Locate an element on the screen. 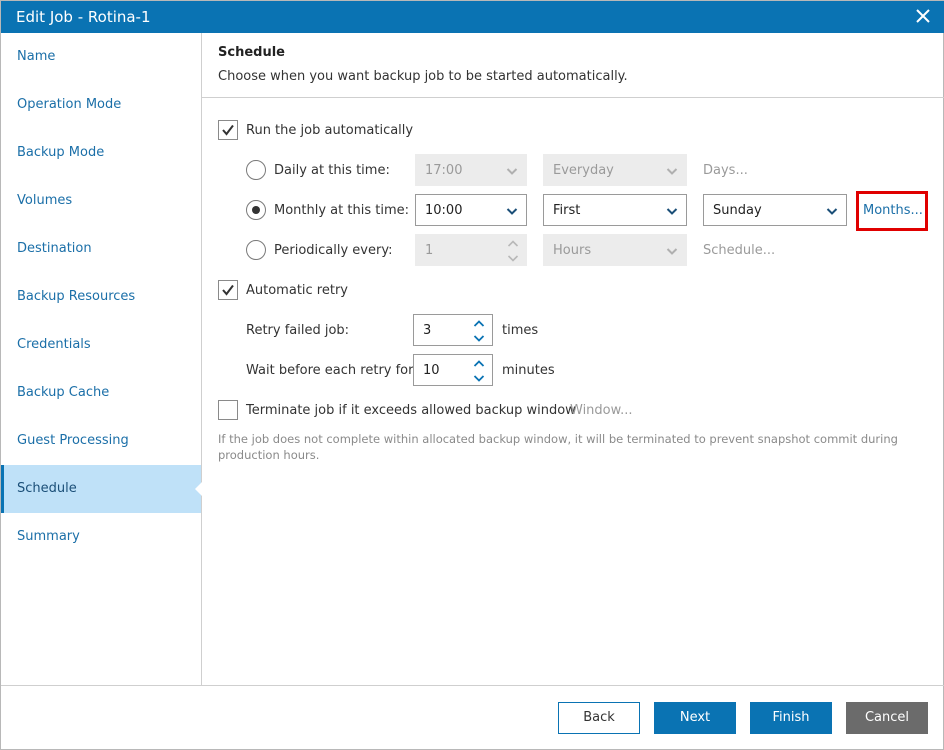 The height and width of the screenshot is (750, 944). sidebar-item-operation-mode: Operation Mode is located at coordinates (101, 105).